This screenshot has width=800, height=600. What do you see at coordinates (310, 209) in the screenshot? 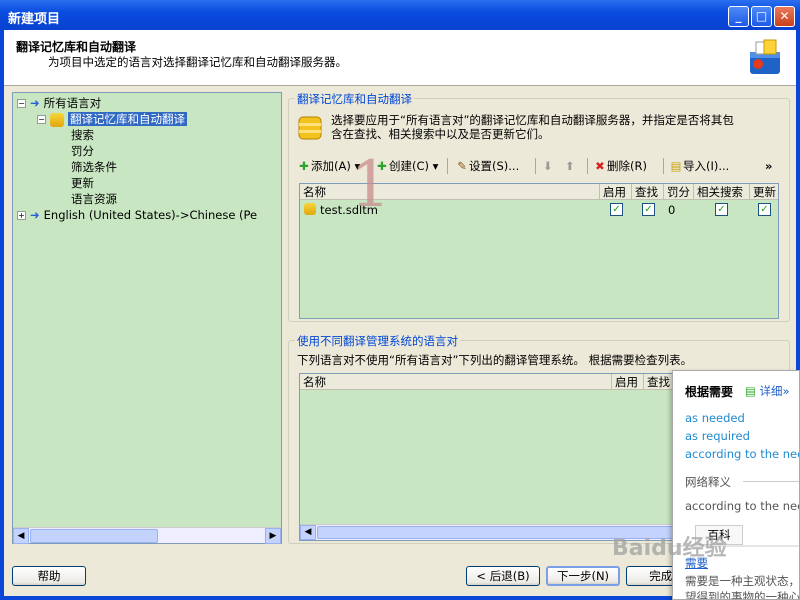
I see `tm-file-icon` at bounding box center [310, 209].